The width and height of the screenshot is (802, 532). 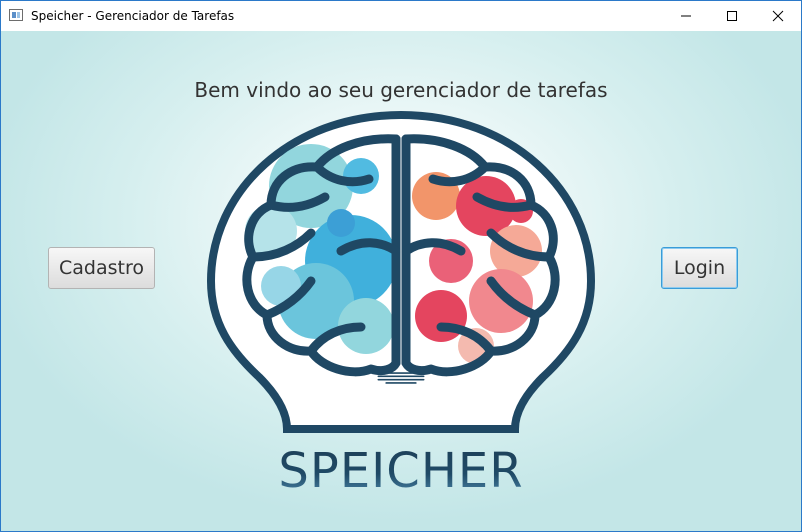 I want to click on close-icon, so click(x=778, y=16).